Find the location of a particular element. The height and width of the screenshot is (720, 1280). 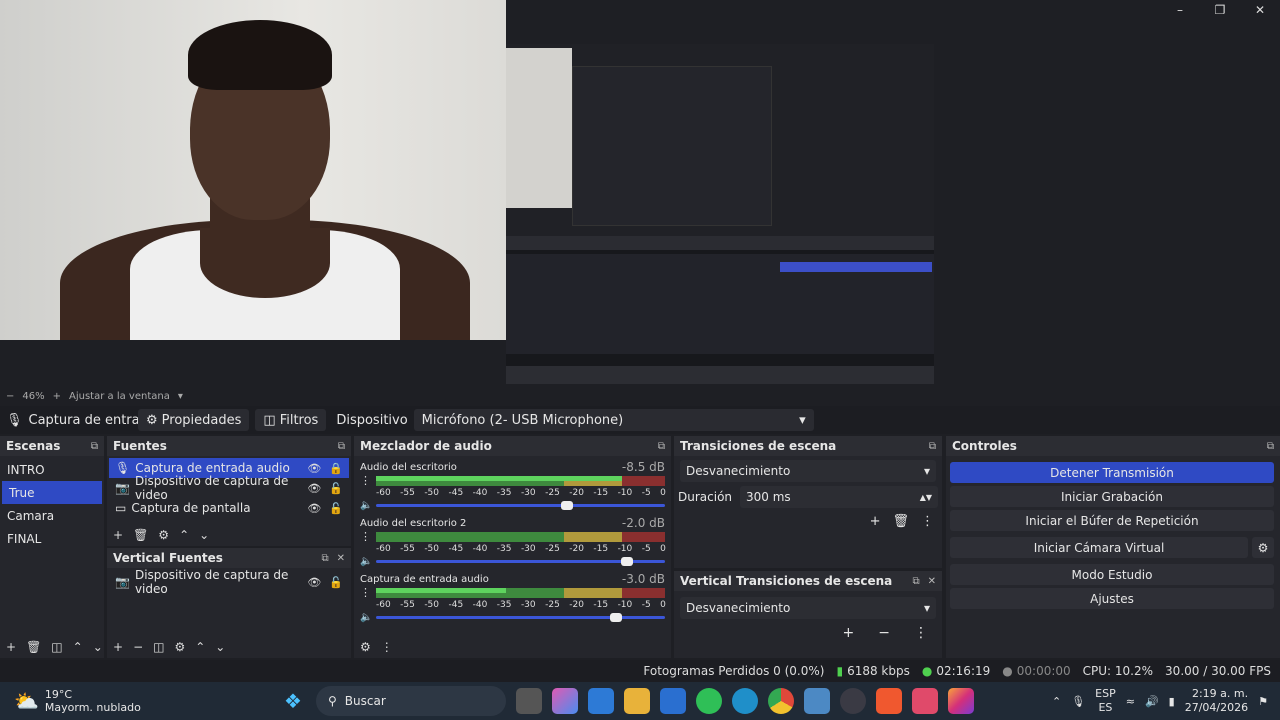

filter-icon: ◫ is located at coordinates (158, 647).